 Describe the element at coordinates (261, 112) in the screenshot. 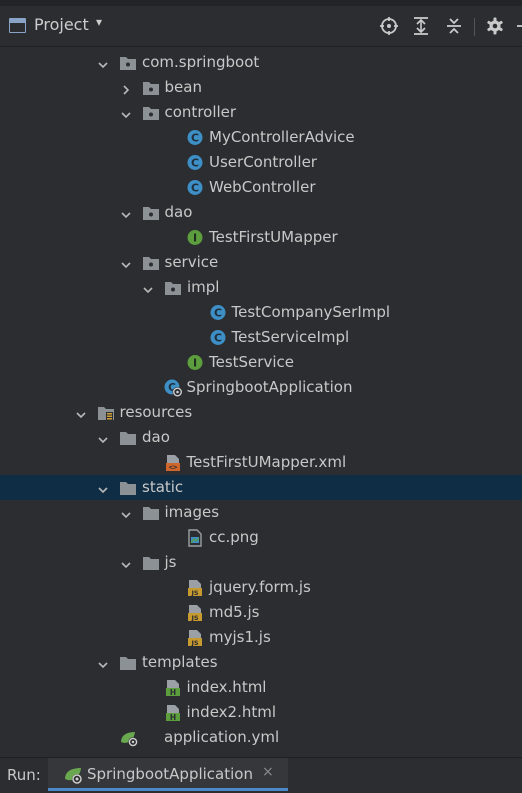

I see `tree-item: controller` at that location.